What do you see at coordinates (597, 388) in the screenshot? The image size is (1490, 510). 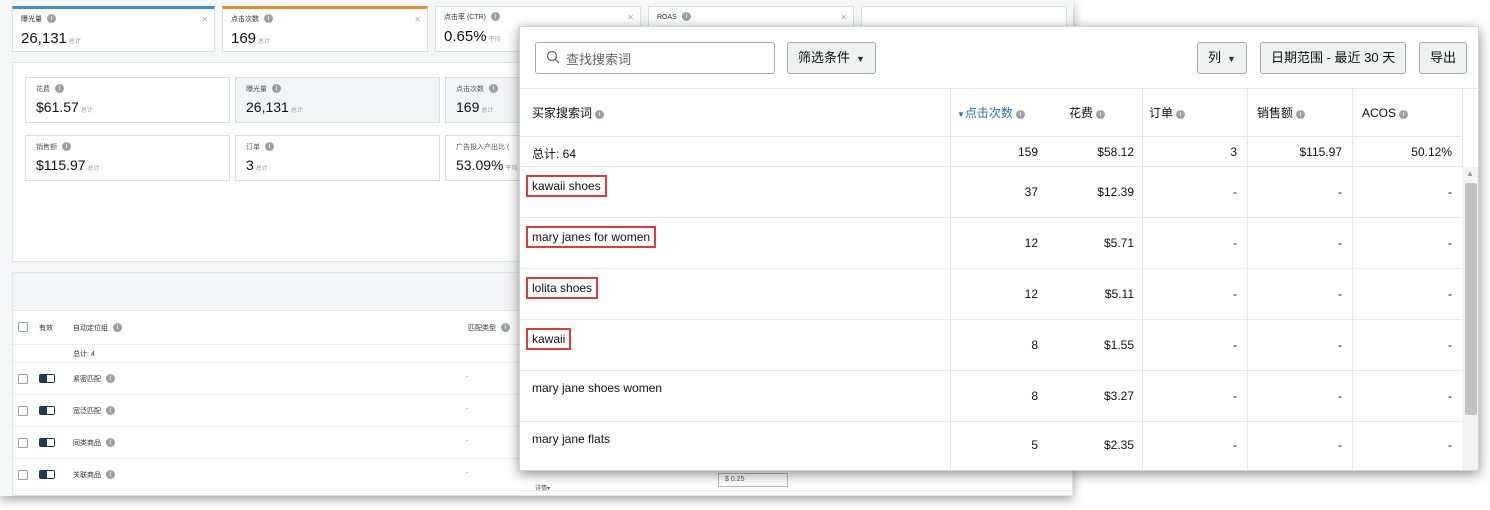 I see `search-term: mary jane shoes women` at bounding box center [597, 388].